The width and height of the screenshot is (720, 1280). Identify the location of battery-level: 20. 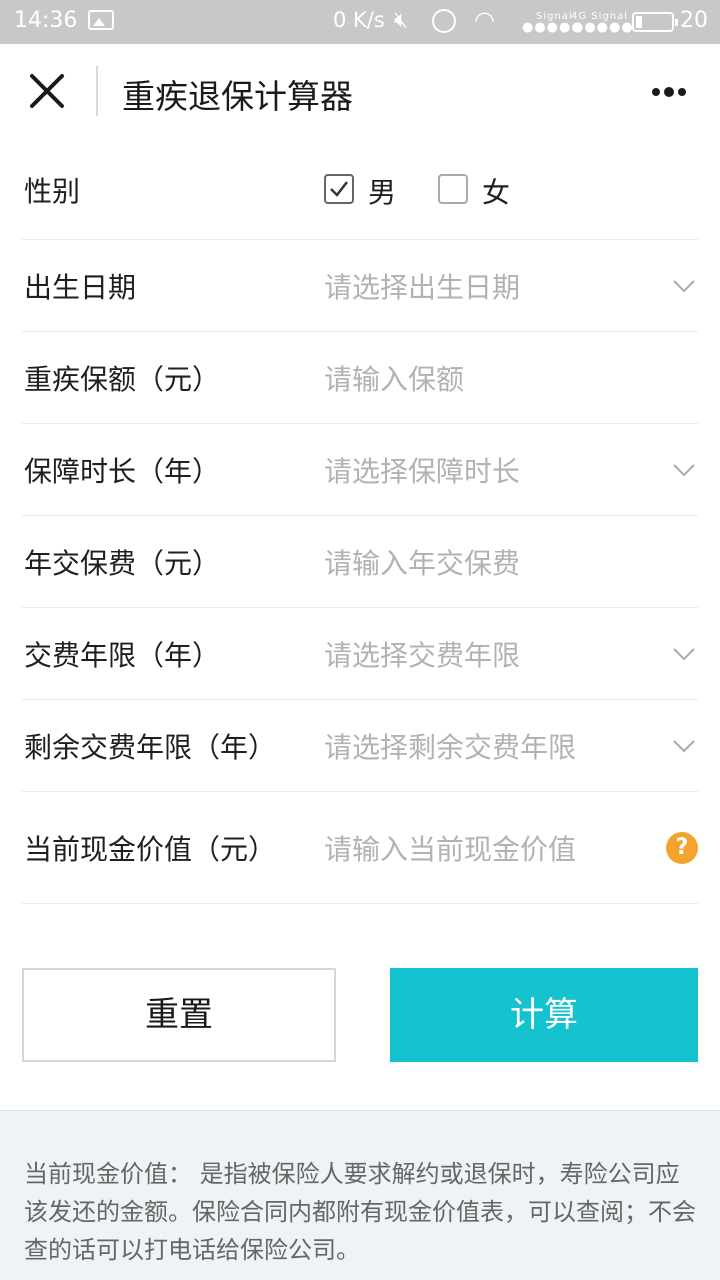
(694, 20).